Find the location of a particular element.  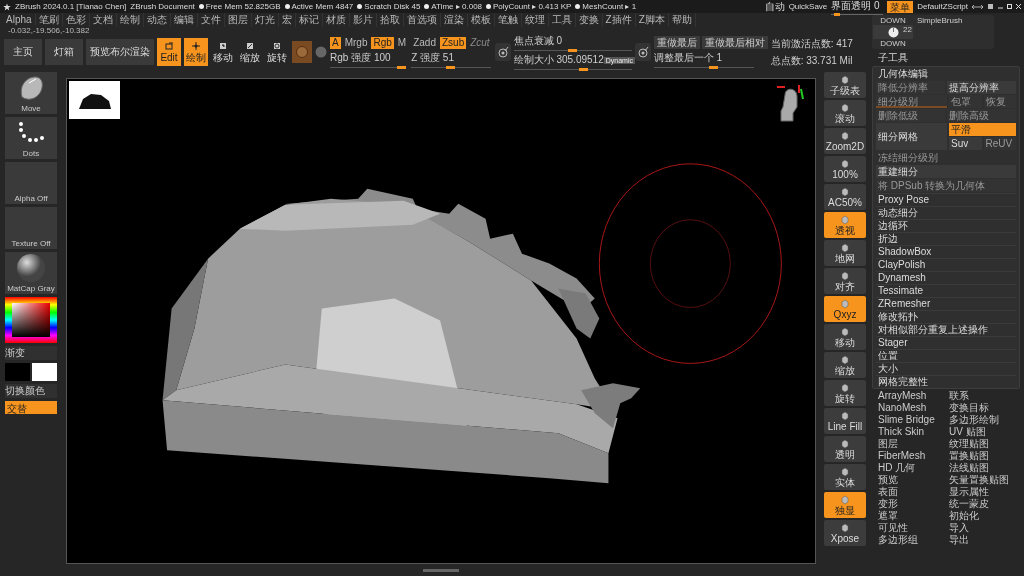

tray-button: Zoom2D is located at coordinates (845, 141).